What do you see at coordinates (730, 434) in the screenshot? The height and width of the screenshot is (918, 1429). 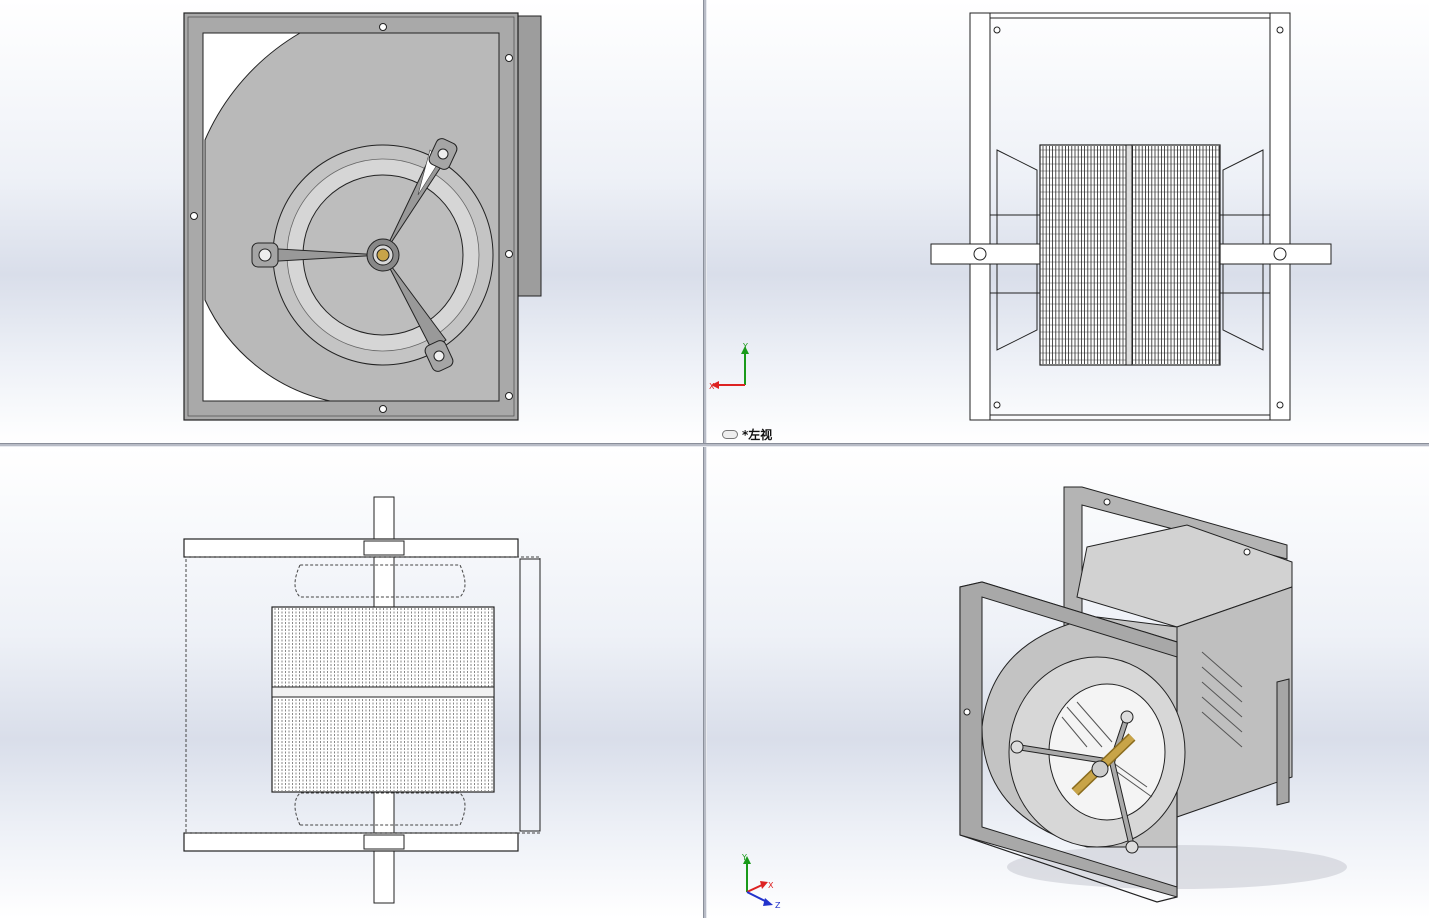 I see `view-link-icon` at bounding box center [730, 434].